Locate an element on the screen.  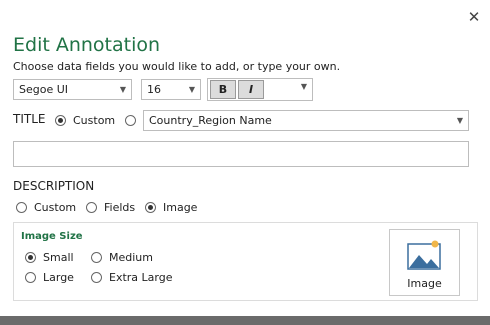
title-field-select: Country_Region Name ▼ is located at coordinates (306, 120).